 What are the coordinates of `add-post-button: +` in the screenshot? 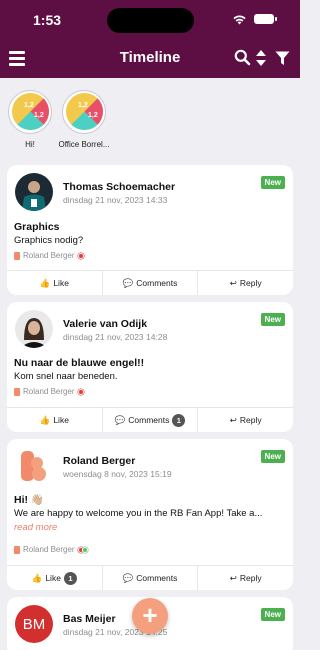 It's located at (150, 616).